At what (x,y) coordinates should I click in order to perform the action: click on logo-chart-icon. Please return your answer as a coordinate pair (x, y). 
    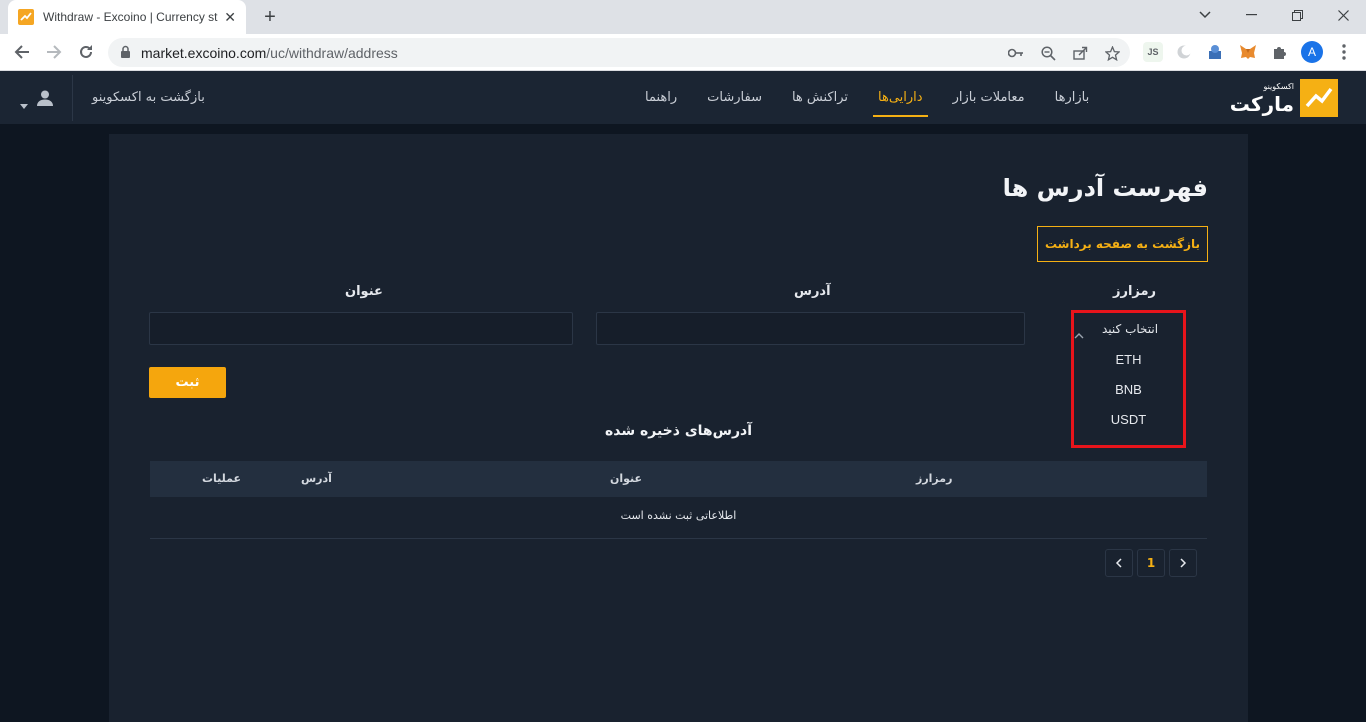
    Looking at the image, I should click on (1319, 98).